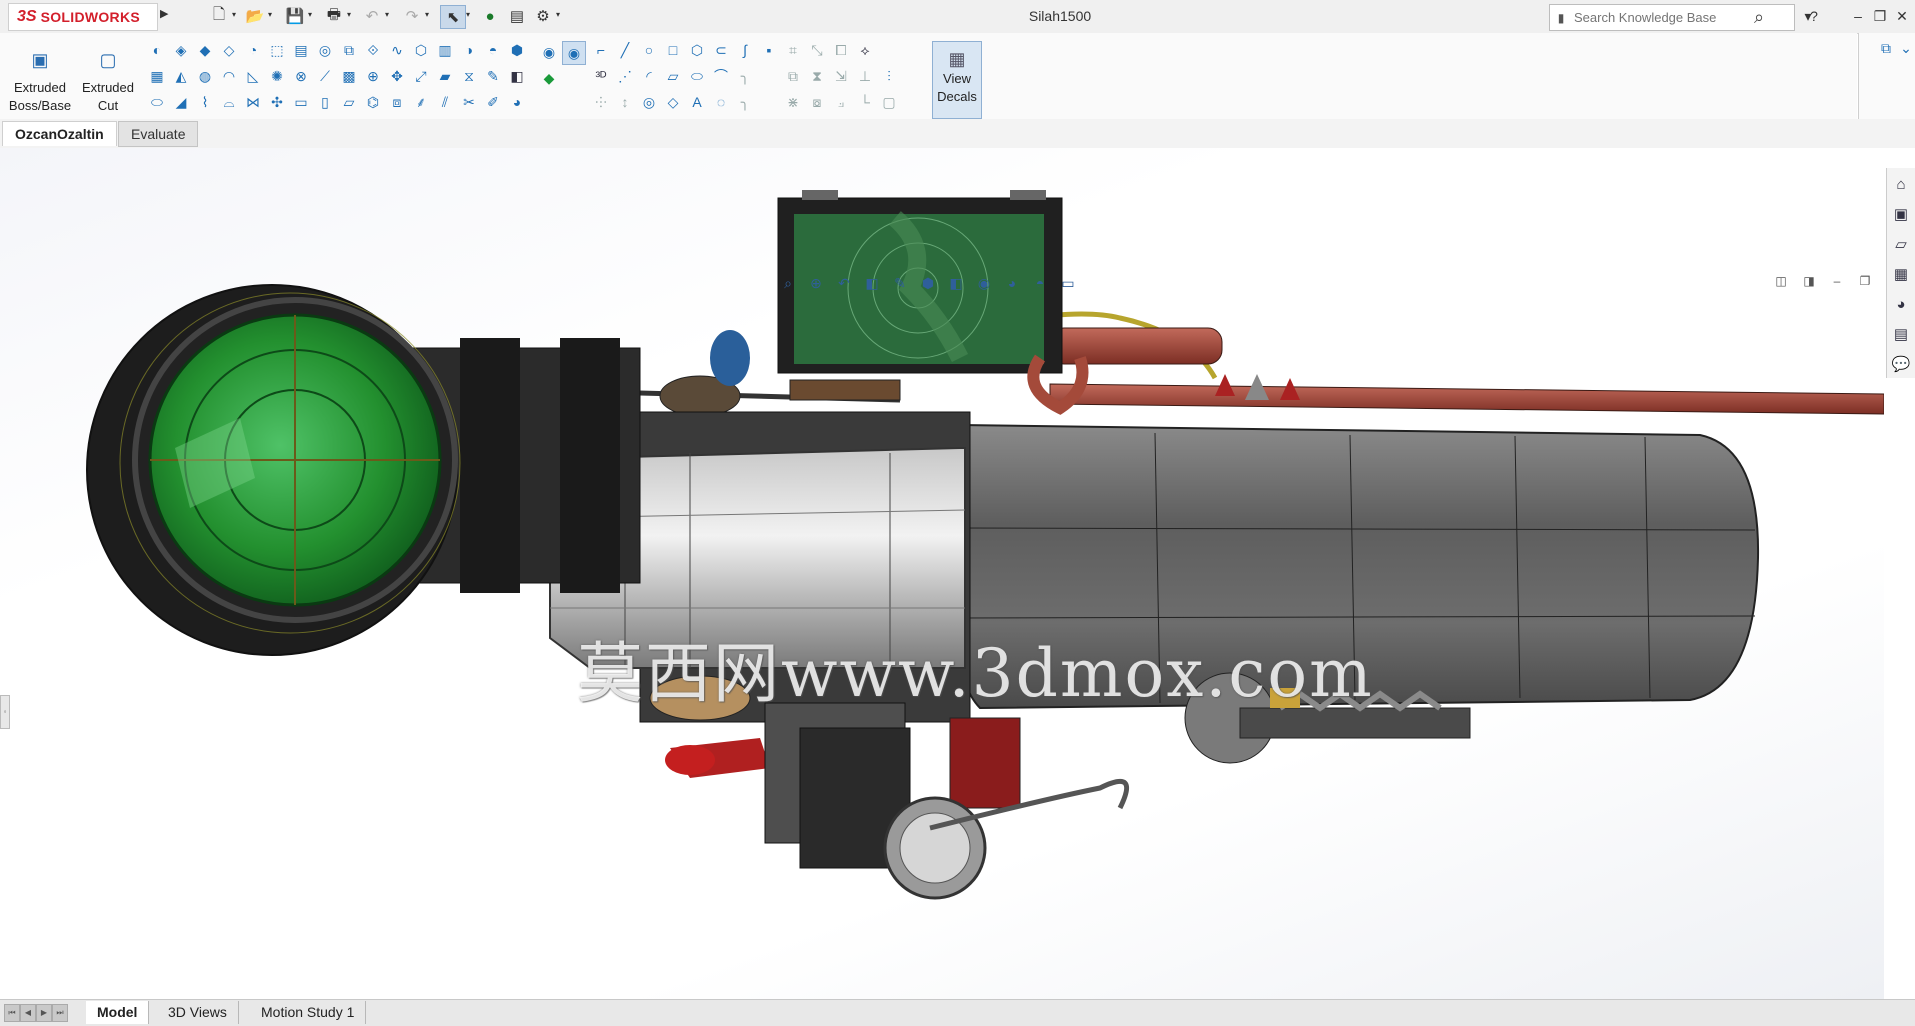  Describe the element at coordinates (1901, 274) in the screenshot. I see `view-palette-icon: ▦` at that location.